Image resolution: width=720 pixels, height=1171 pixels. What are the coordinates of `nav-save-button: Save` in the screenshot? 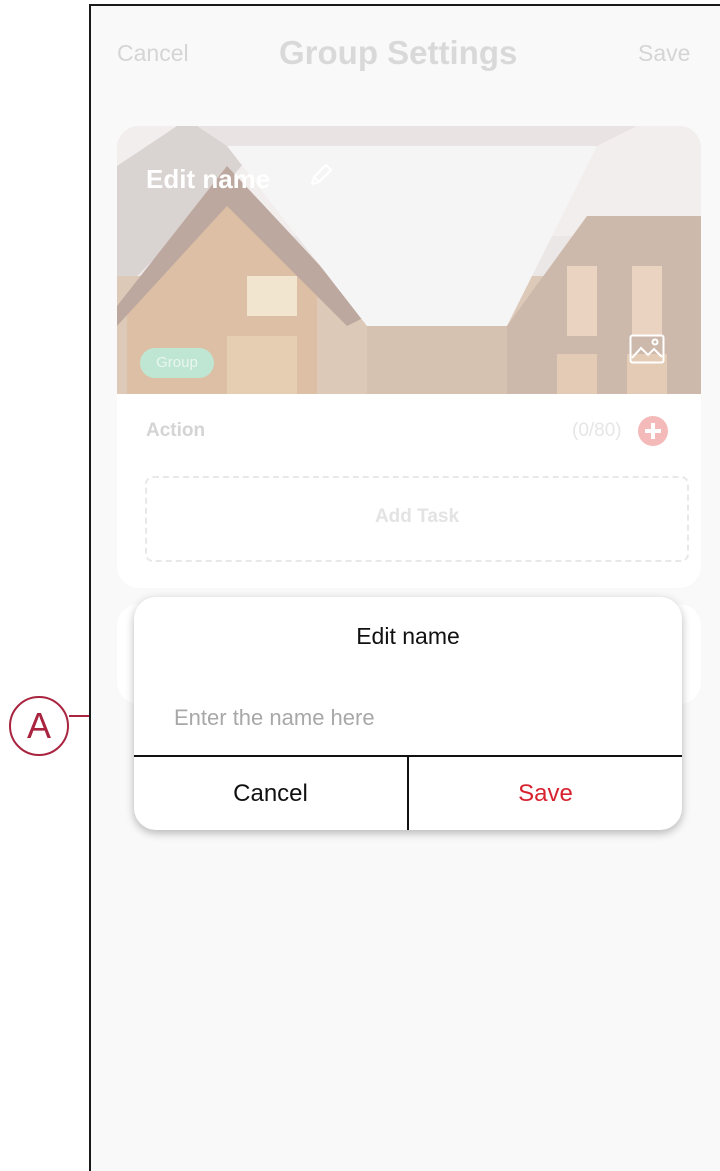 It's located at (664, 53).